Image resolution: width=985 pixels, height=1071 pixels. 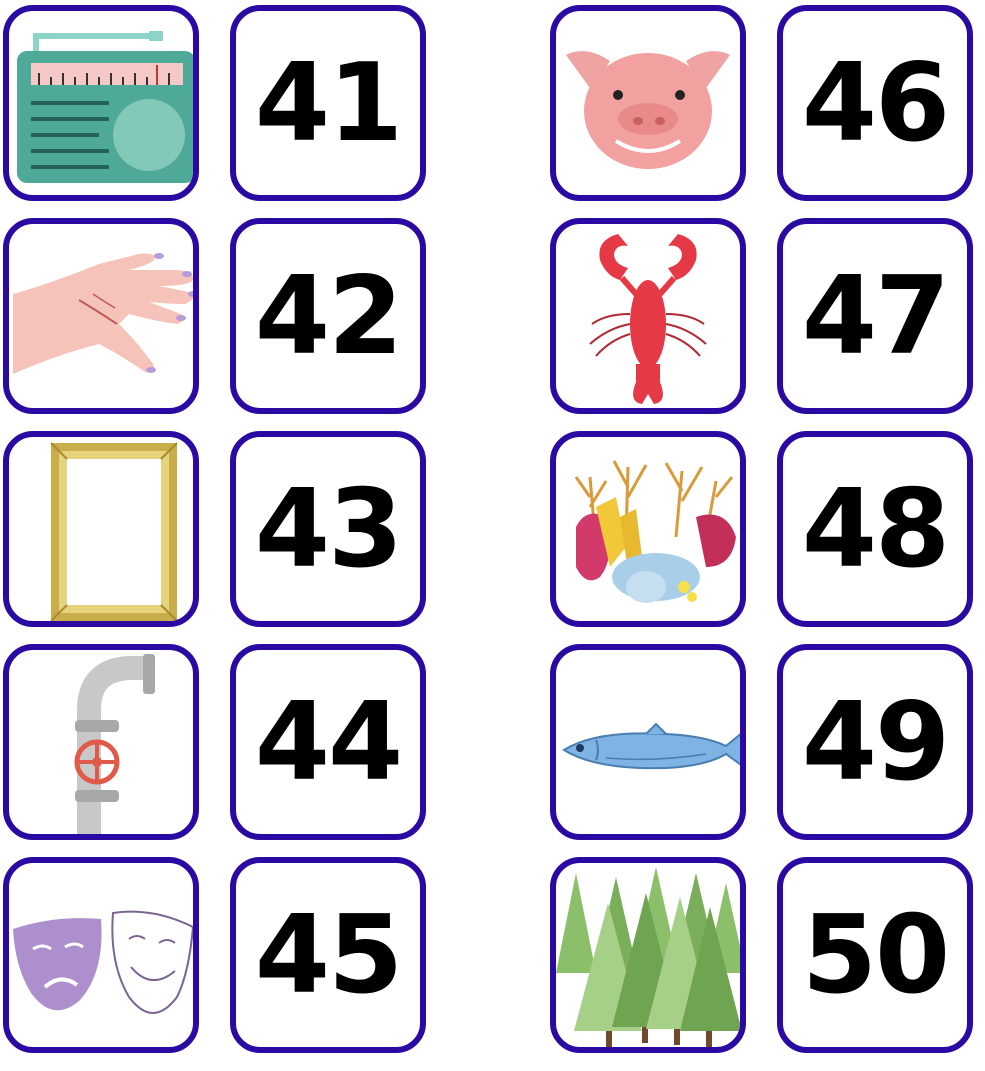 I want to click on fish-card, so click(x=648, y=742).